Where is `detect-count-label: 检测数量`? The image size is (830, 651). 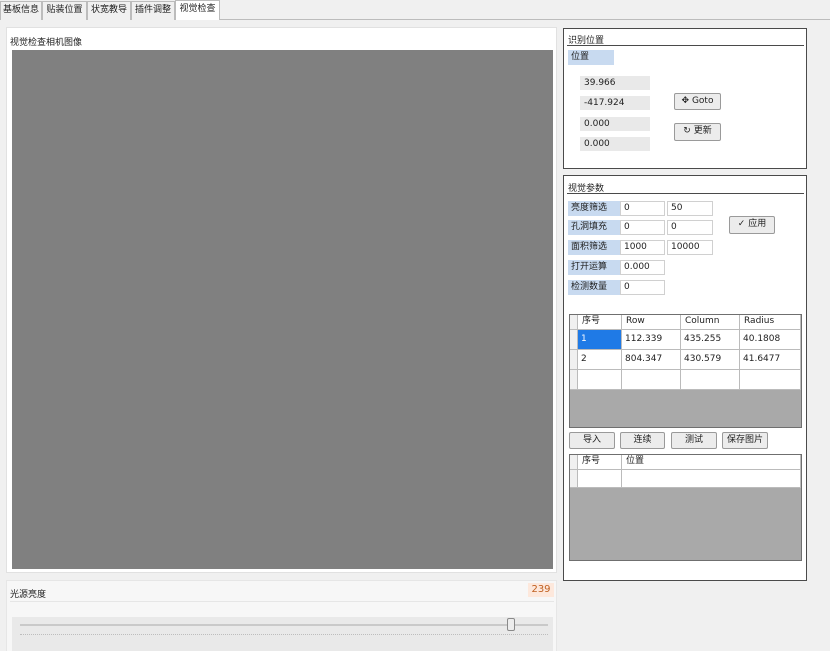 detect-count-label: 检测数量 is located at coordinates (594, 287).